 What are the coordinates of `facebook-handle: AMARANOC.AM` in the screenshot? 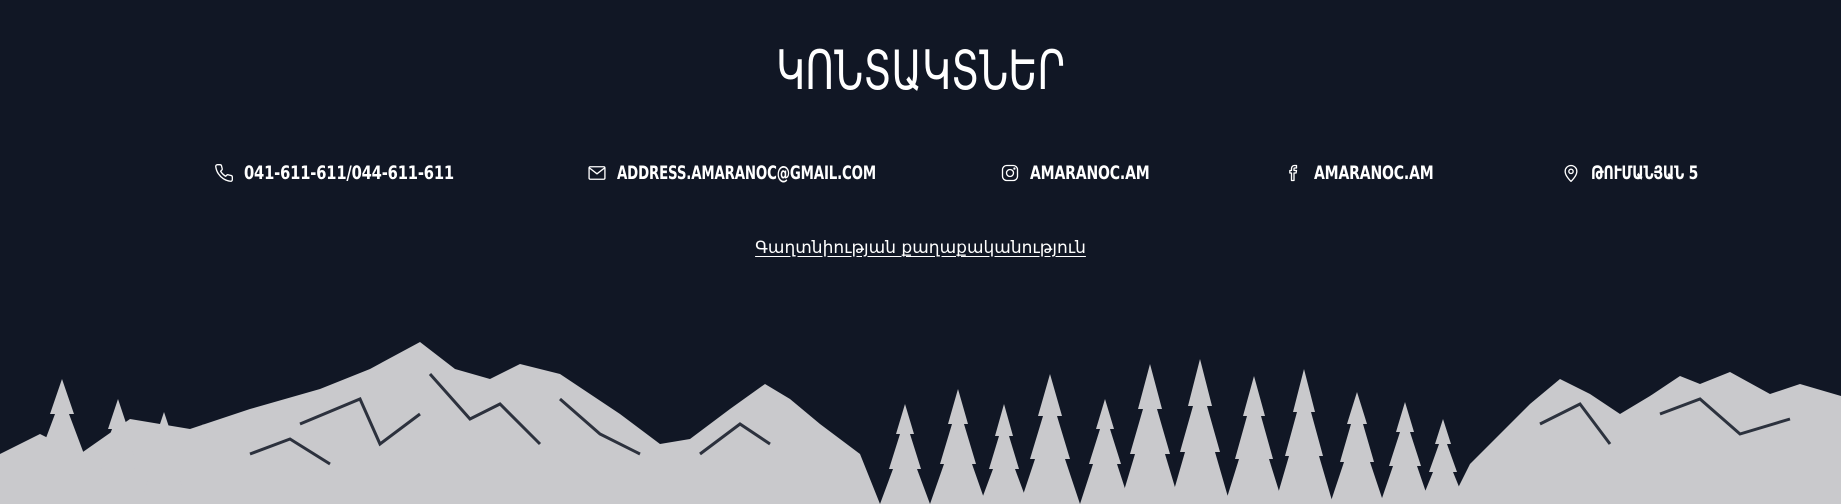 It's located at (1374, 173).